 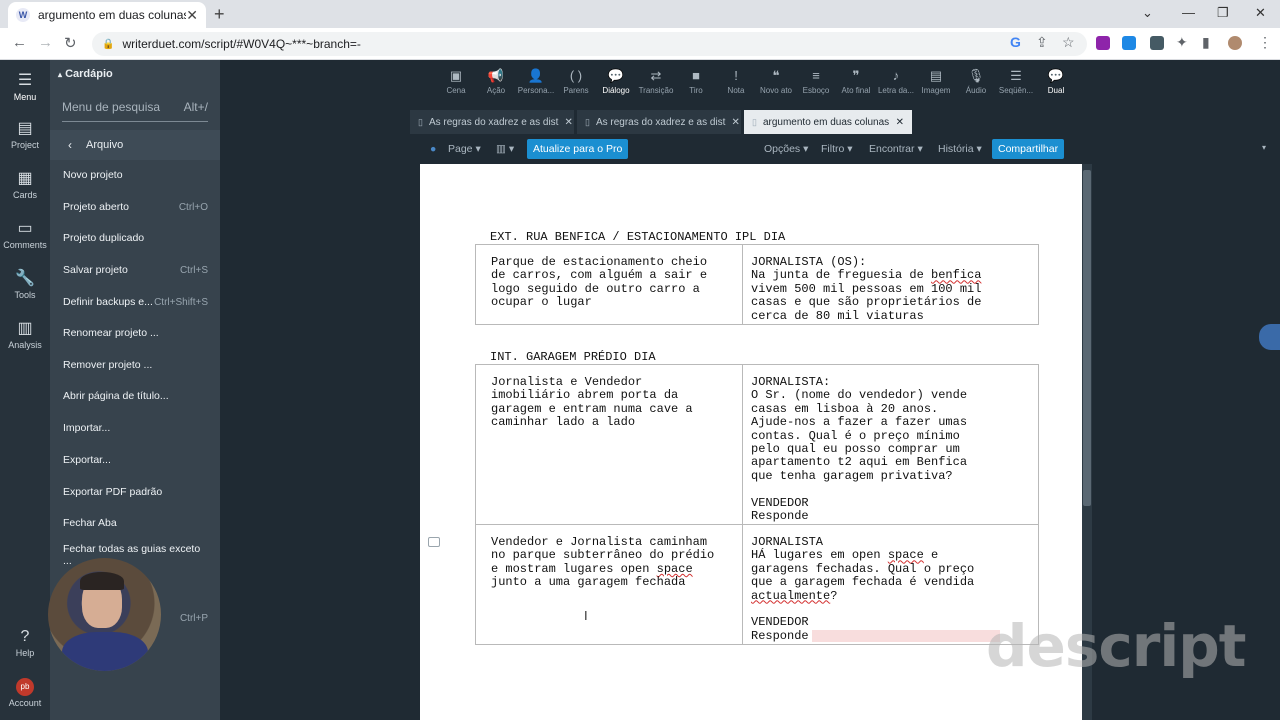 I want to click on toolbar-cena: ▣ Cena, so click(x=456, y=81).